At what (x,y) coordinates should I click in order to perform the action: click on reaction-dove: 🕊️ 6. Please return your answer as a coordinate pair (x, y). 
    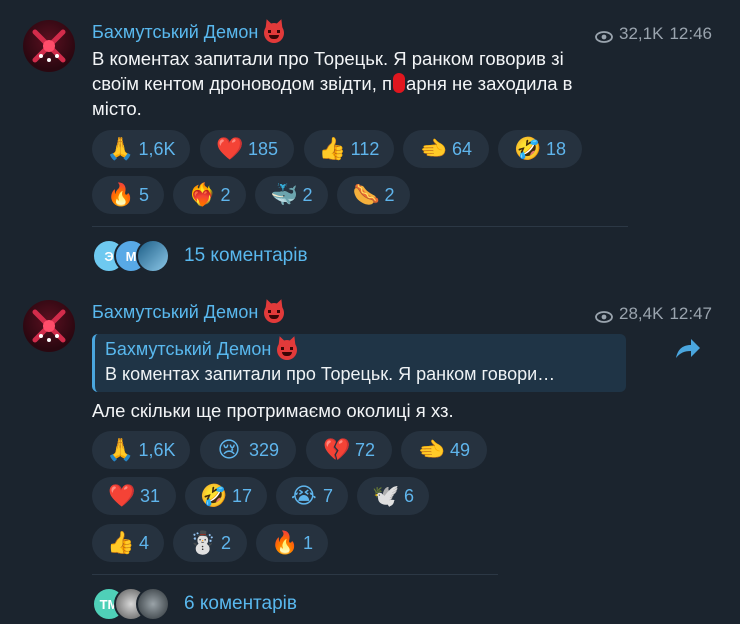
    Looking at the image, I should click on (393, 496).